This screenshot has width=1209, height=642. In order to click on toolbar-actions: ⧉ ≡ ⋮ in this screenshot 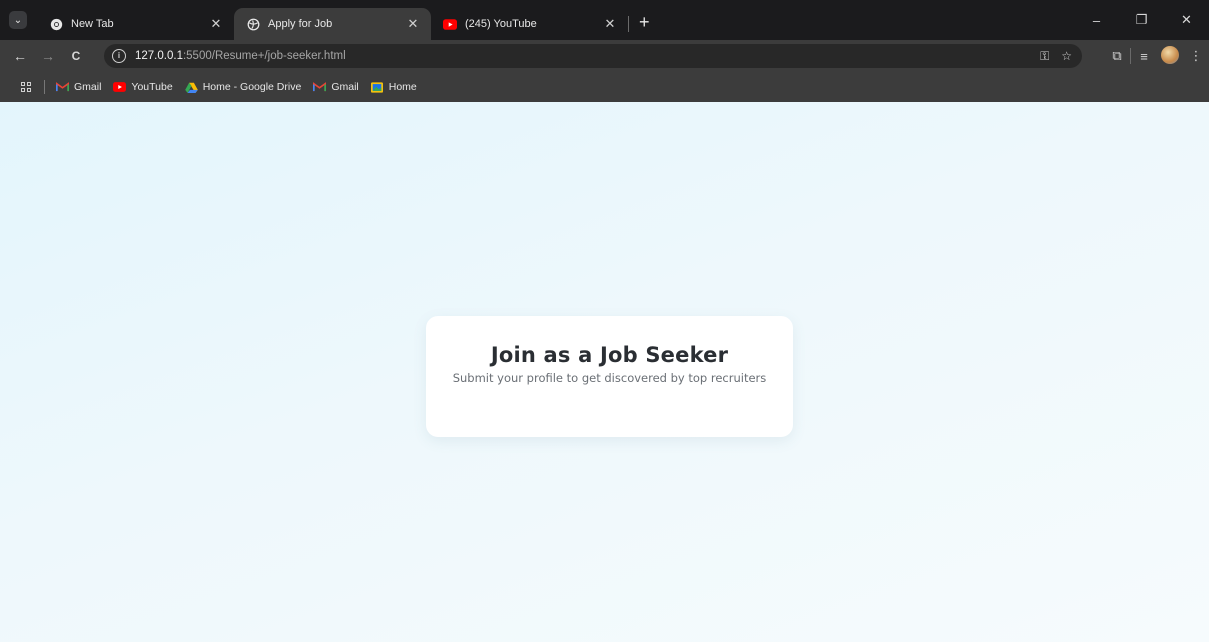, I will do `click(1156, 56)`.